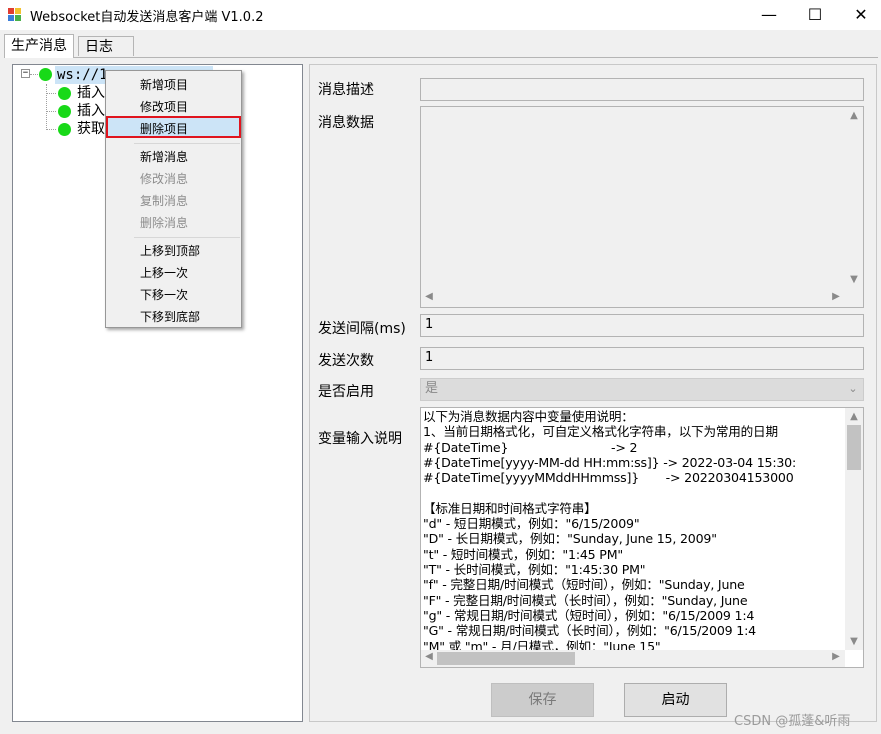 This screenshot has width=881, height=734. What do you see at coordinates (164, 178) in the screenshot?
I see `menu-item-edit-message: 修改消息` at bounding box center [164, 178].